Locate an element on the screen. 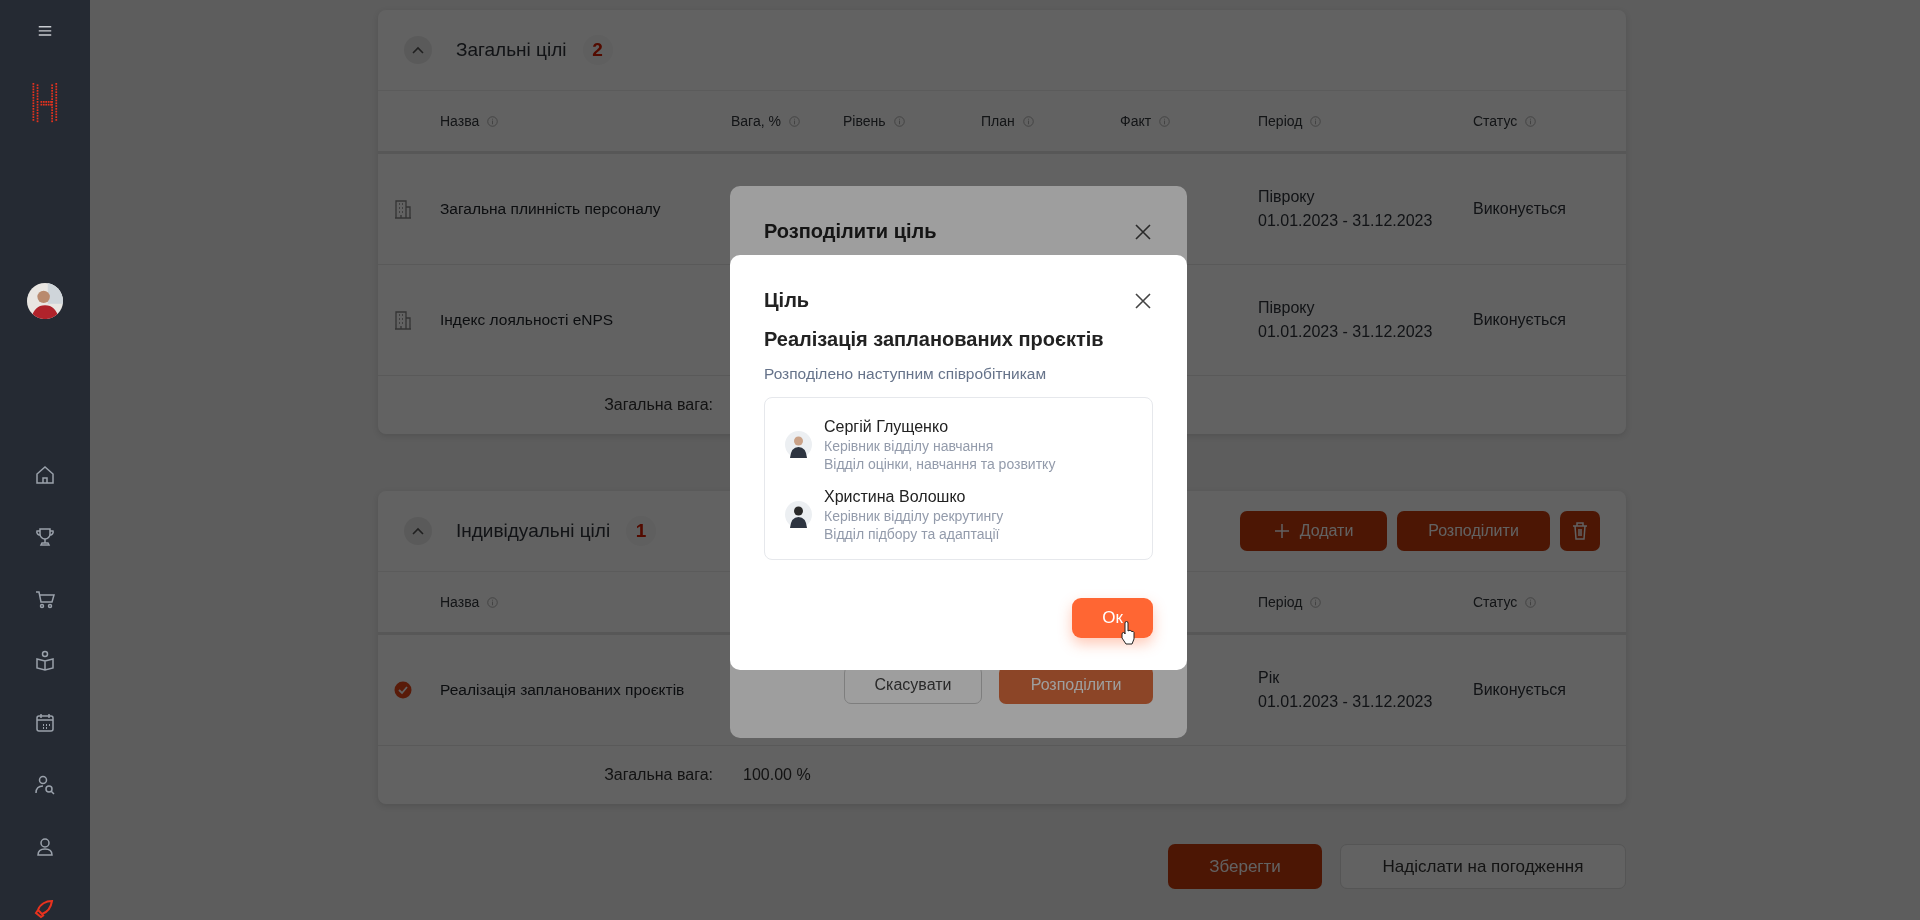 The height and width of the screenshot is (920, 1920). column-header: Факт is located at coordinates (1136, 121).